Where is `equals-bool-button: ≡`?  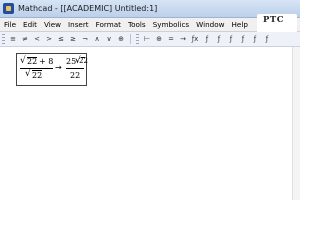
equals-bool-button: ≡ is located at coordinates (13, 39).